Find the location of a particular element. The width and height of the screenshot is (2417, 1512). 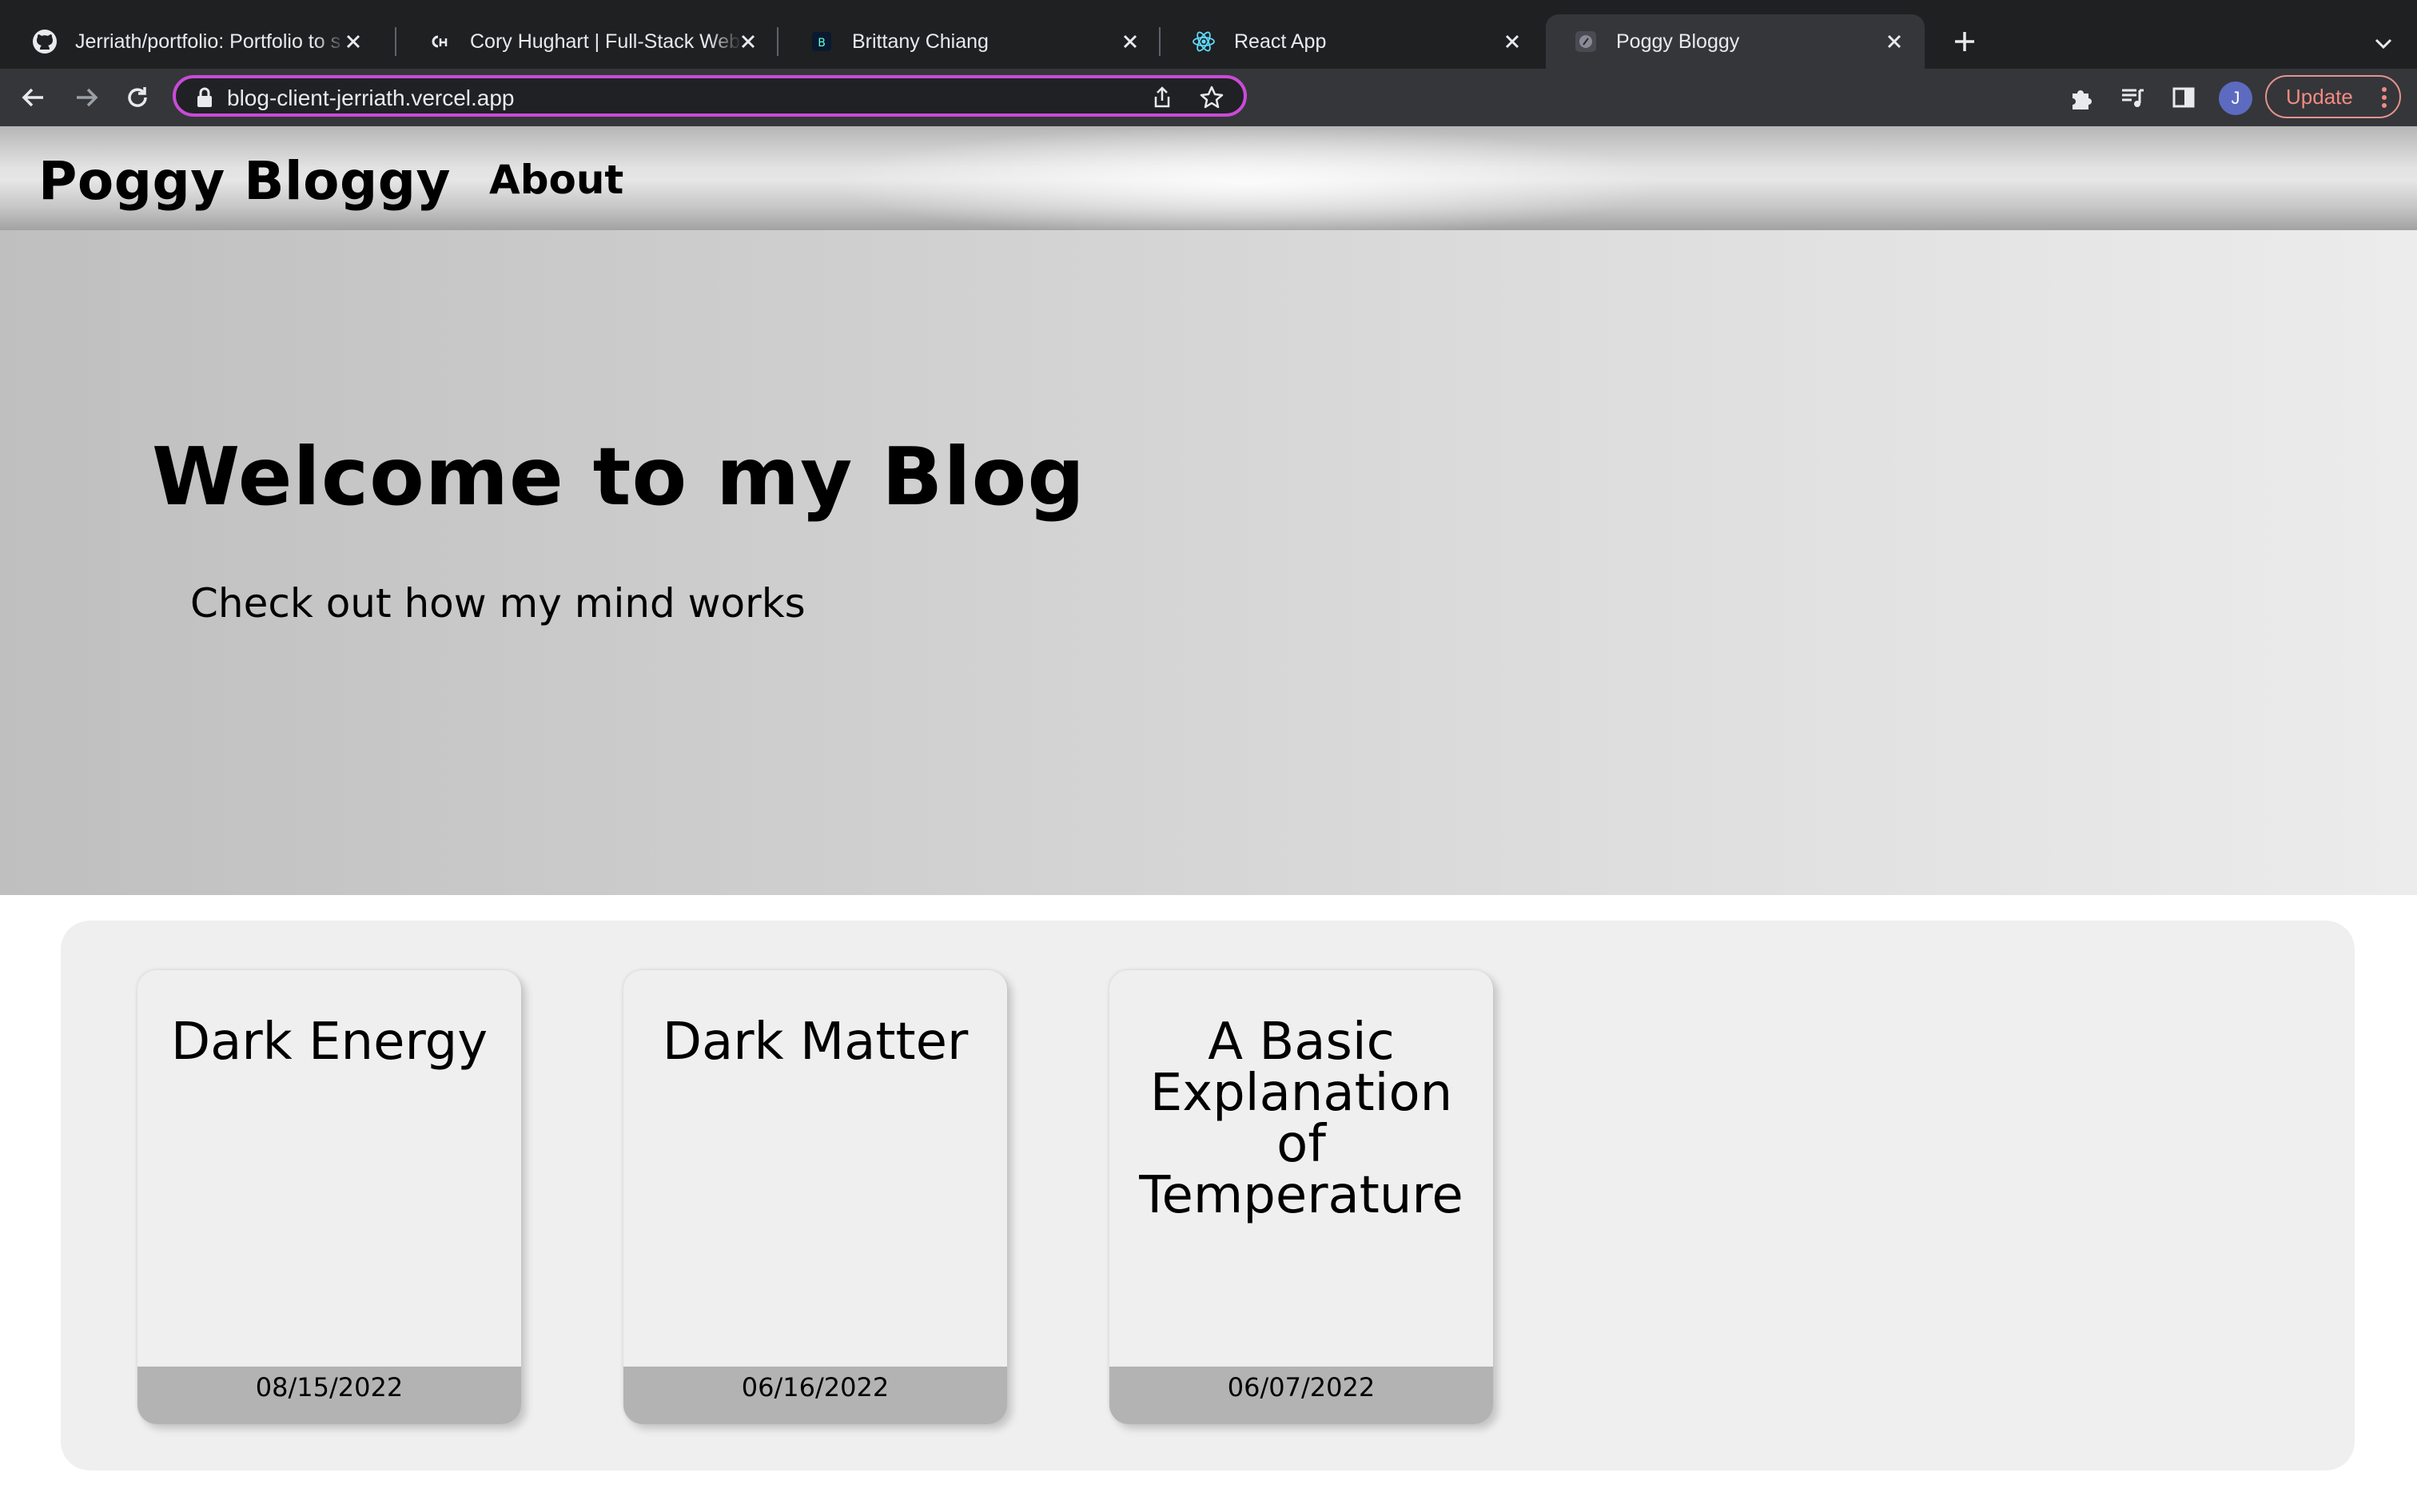

address-bar is located at coordinates (710, 96).